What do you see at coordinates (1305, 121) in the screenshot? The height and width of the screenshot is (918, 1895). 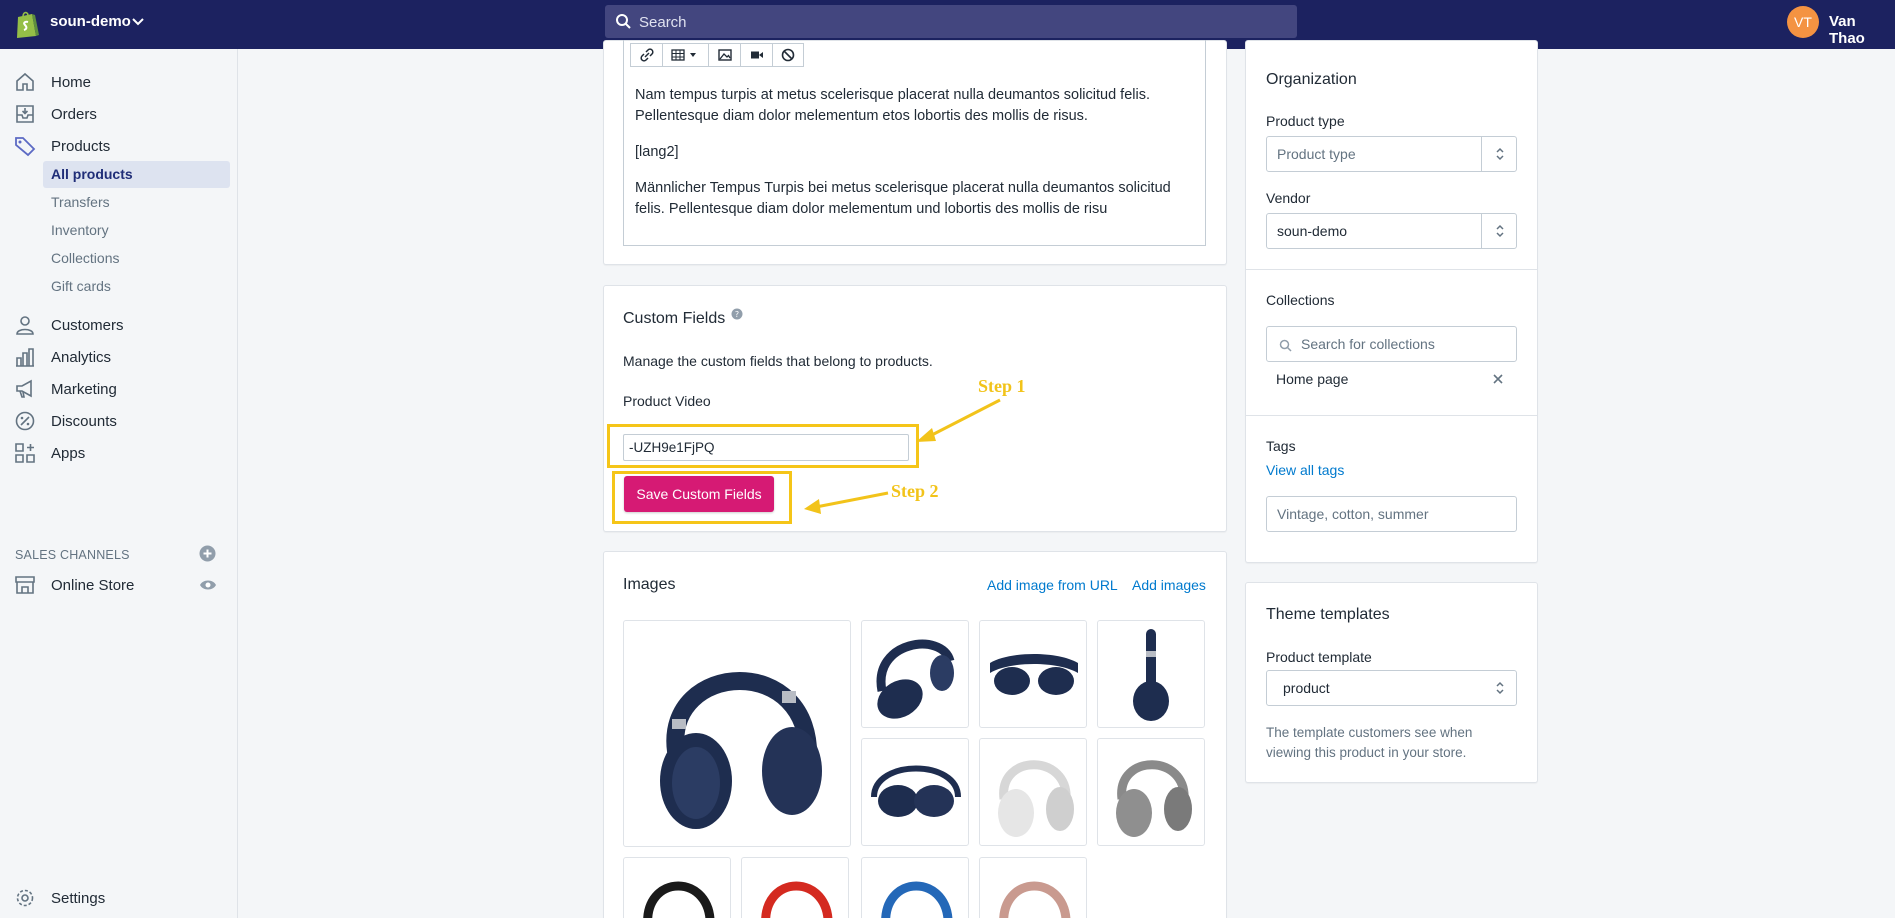 I see `product-type-label: Product type` at bounding box center [1305, 121].